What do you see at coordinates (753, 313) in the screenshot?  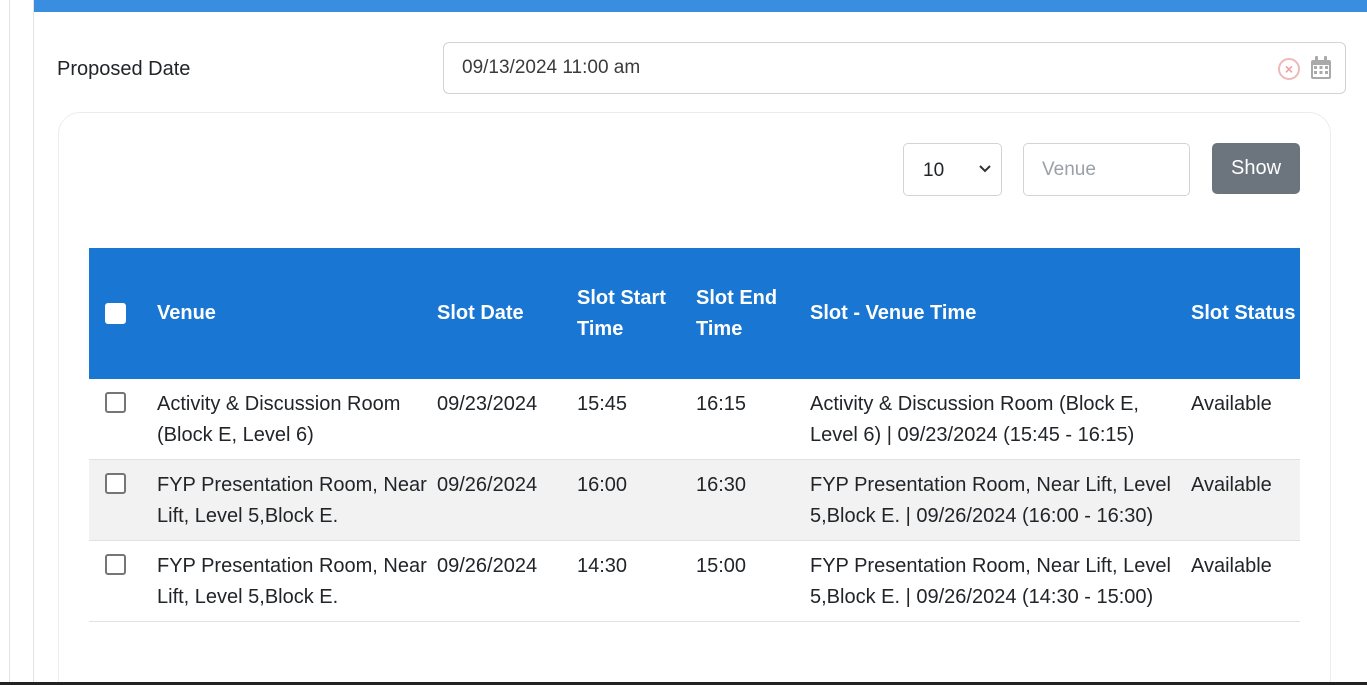 I see `header-slot-end-time: Slot End Time` at bounding box center [753, 313].